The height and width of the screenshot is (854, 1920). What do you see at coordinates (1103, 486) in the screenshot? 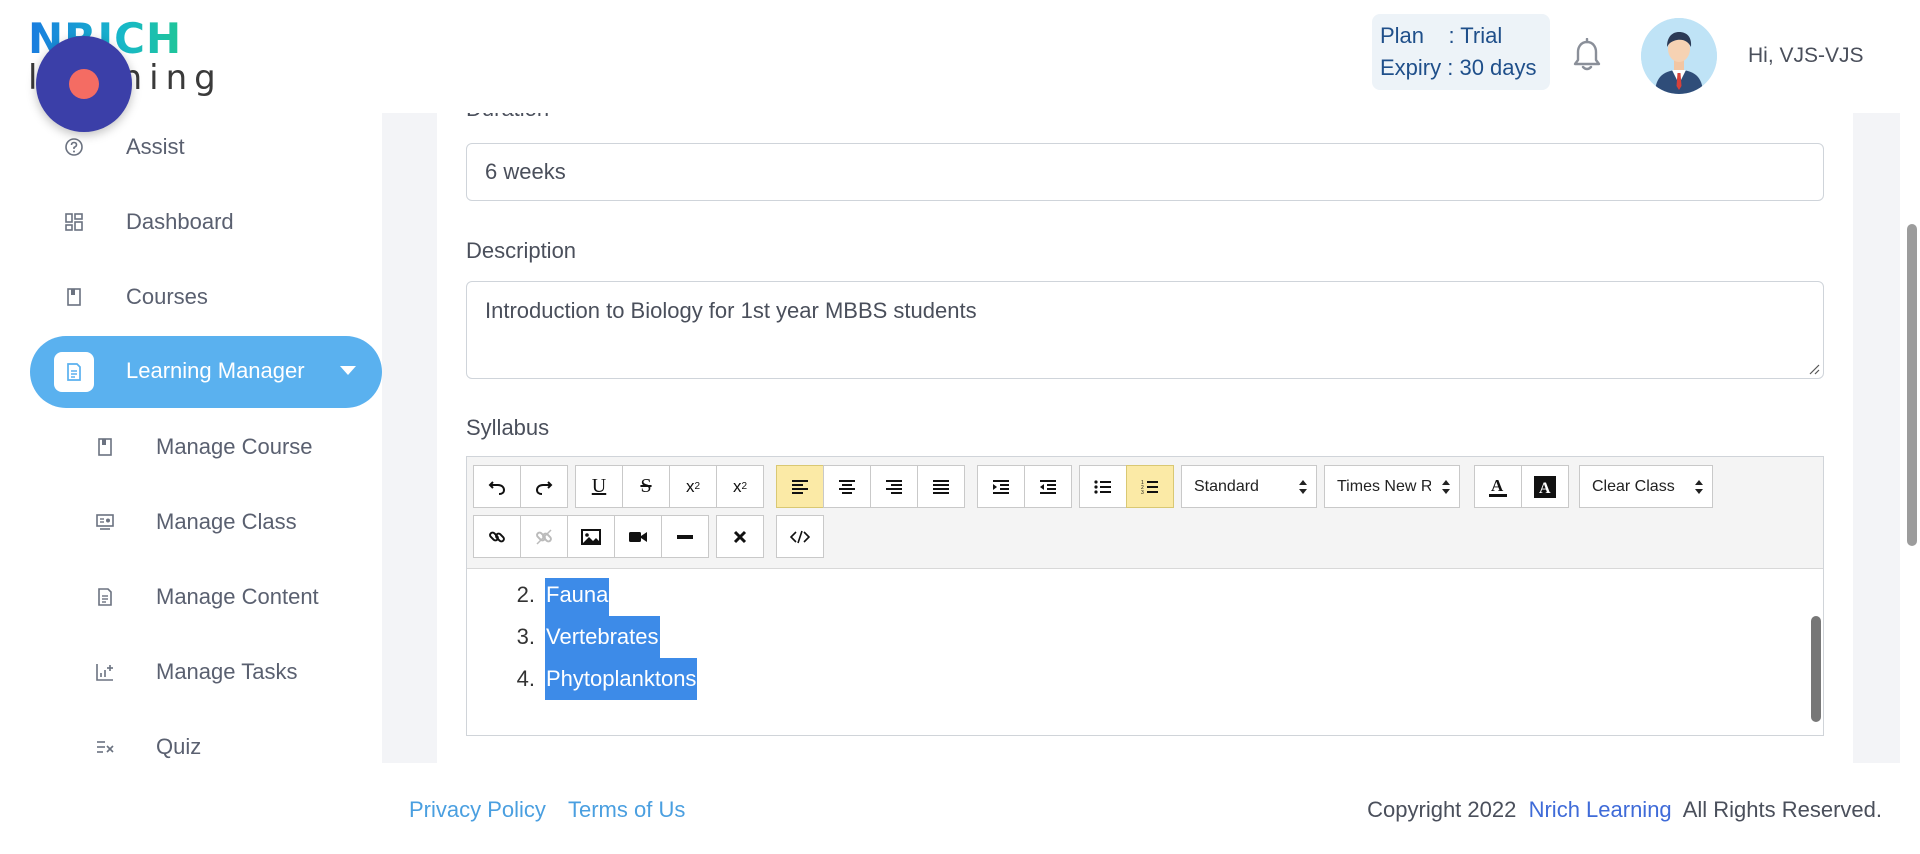
I see `bulleted-list-icon` at bounding box center [1103, 486].